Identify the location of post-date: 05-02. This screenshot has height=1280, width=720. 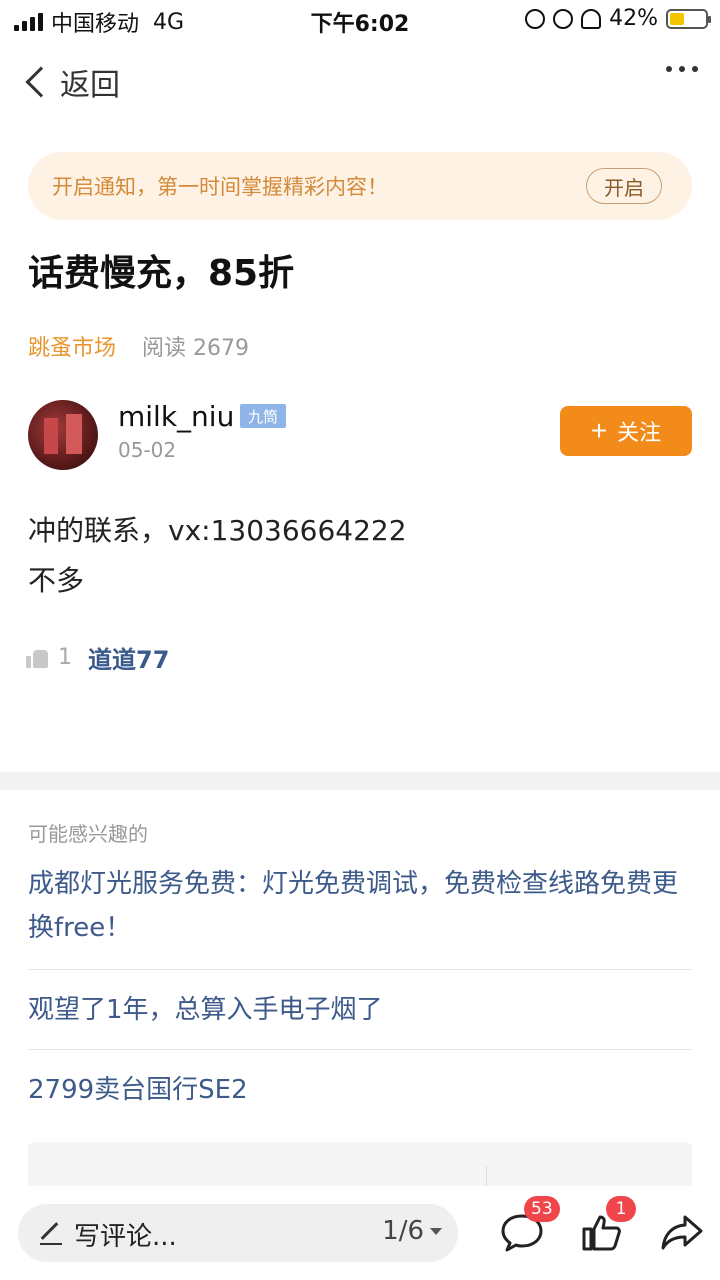
(147, 450).